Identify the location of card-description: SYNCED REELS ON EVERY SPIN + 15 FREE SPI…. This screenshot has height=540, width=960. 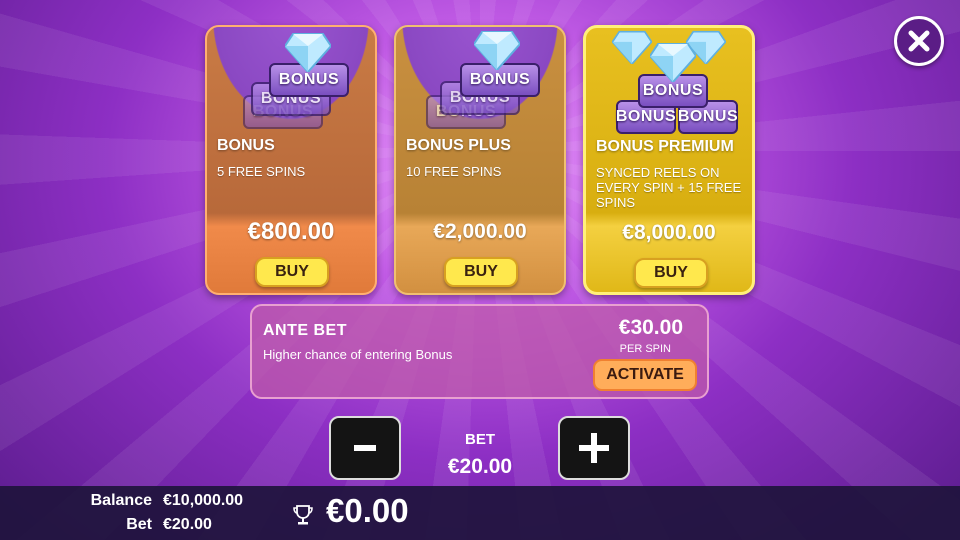
(669, 187).